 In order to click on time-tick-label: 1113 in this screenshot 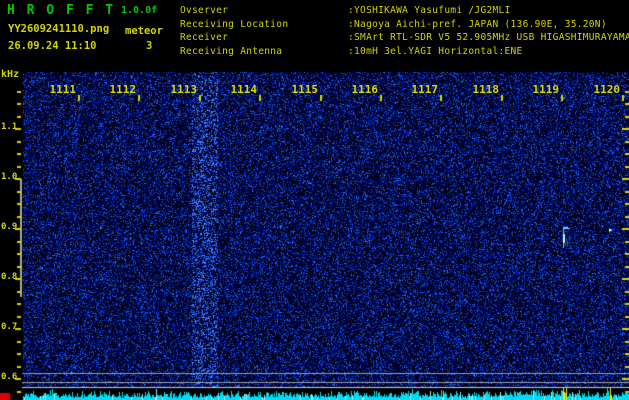, I will do `click(184, 89)`.